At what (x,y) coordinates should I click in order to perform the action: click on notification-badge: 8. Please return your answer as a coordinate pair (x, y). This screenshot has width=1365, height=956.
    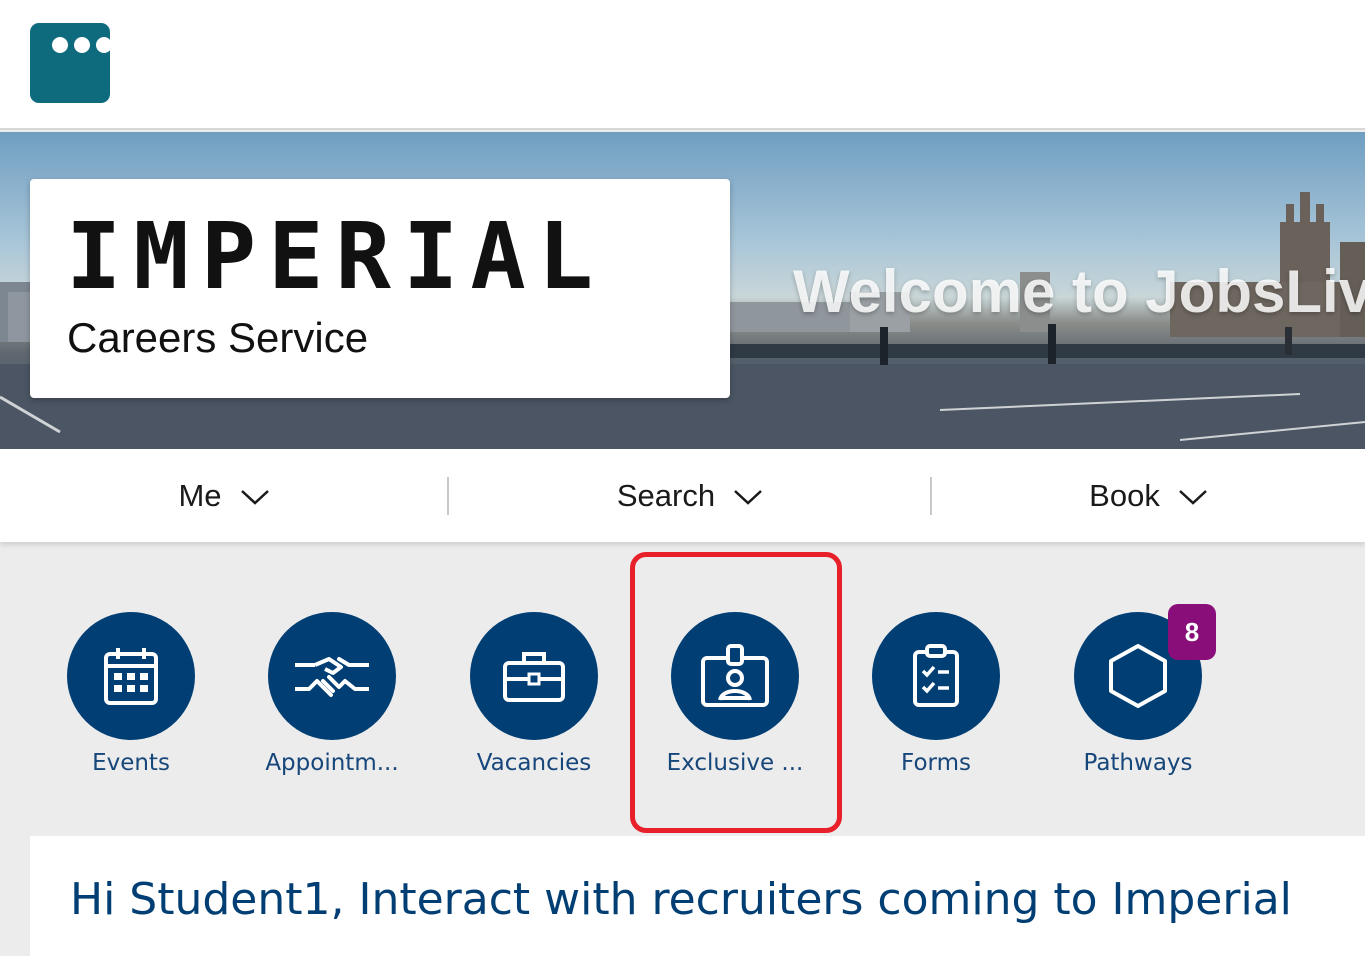
    Looking at the image, I should click on (1192, 632).